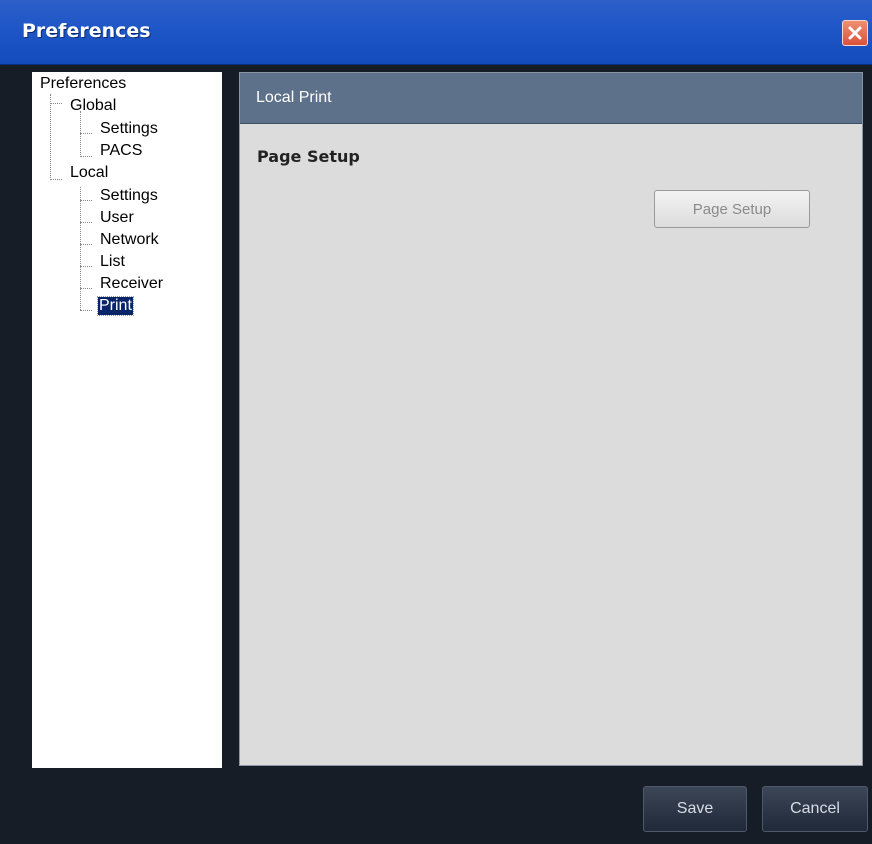 The width and height of the screenshot is (872, 844). What do you see at coordinates (294, 97) in the screenshot?
I see `panel-title: Local Print` at bounding box center [294, 97].